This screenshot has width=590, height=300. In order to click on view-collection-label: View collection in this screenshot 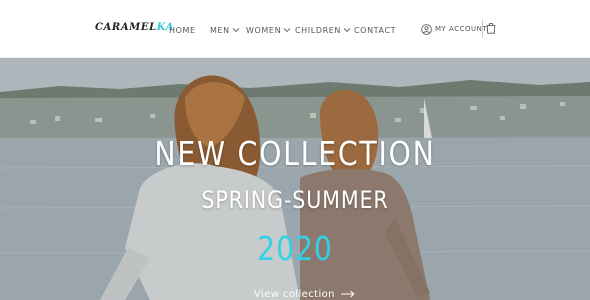, I will do `click(294, 294)`.